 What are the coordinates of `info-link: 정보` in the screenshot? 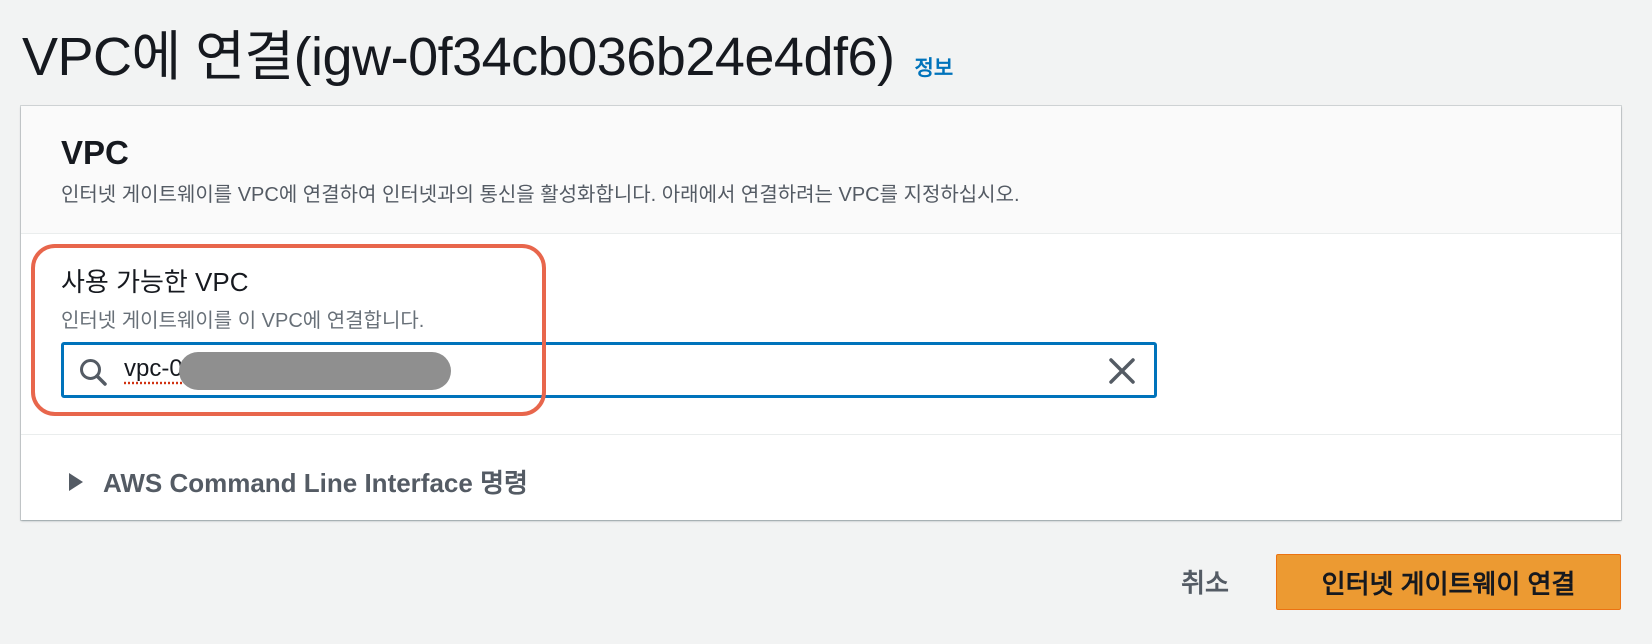 It's located at (934, 67).